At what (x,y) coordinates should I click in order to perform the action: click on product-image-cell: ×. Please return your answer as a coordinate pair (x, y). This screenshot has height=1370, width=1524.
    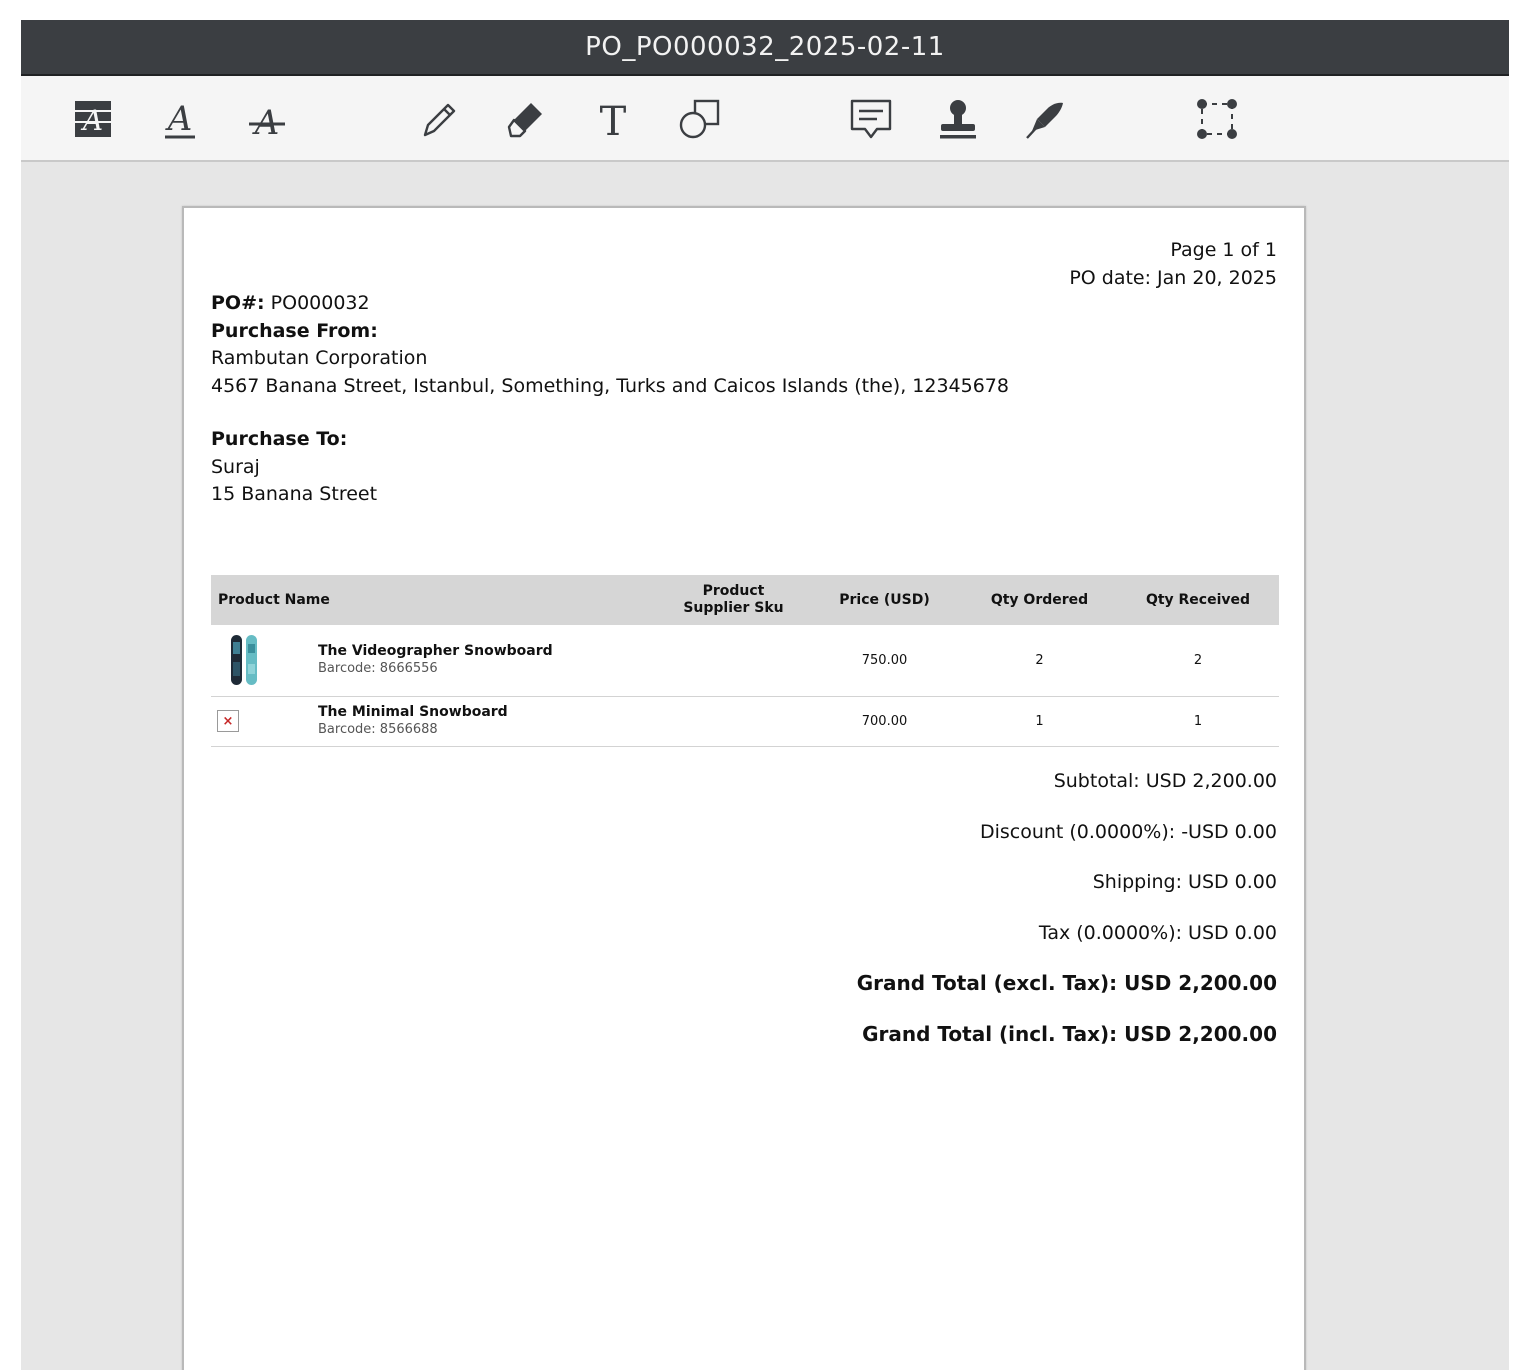
    Looking at the image, I should click on (261, 721).